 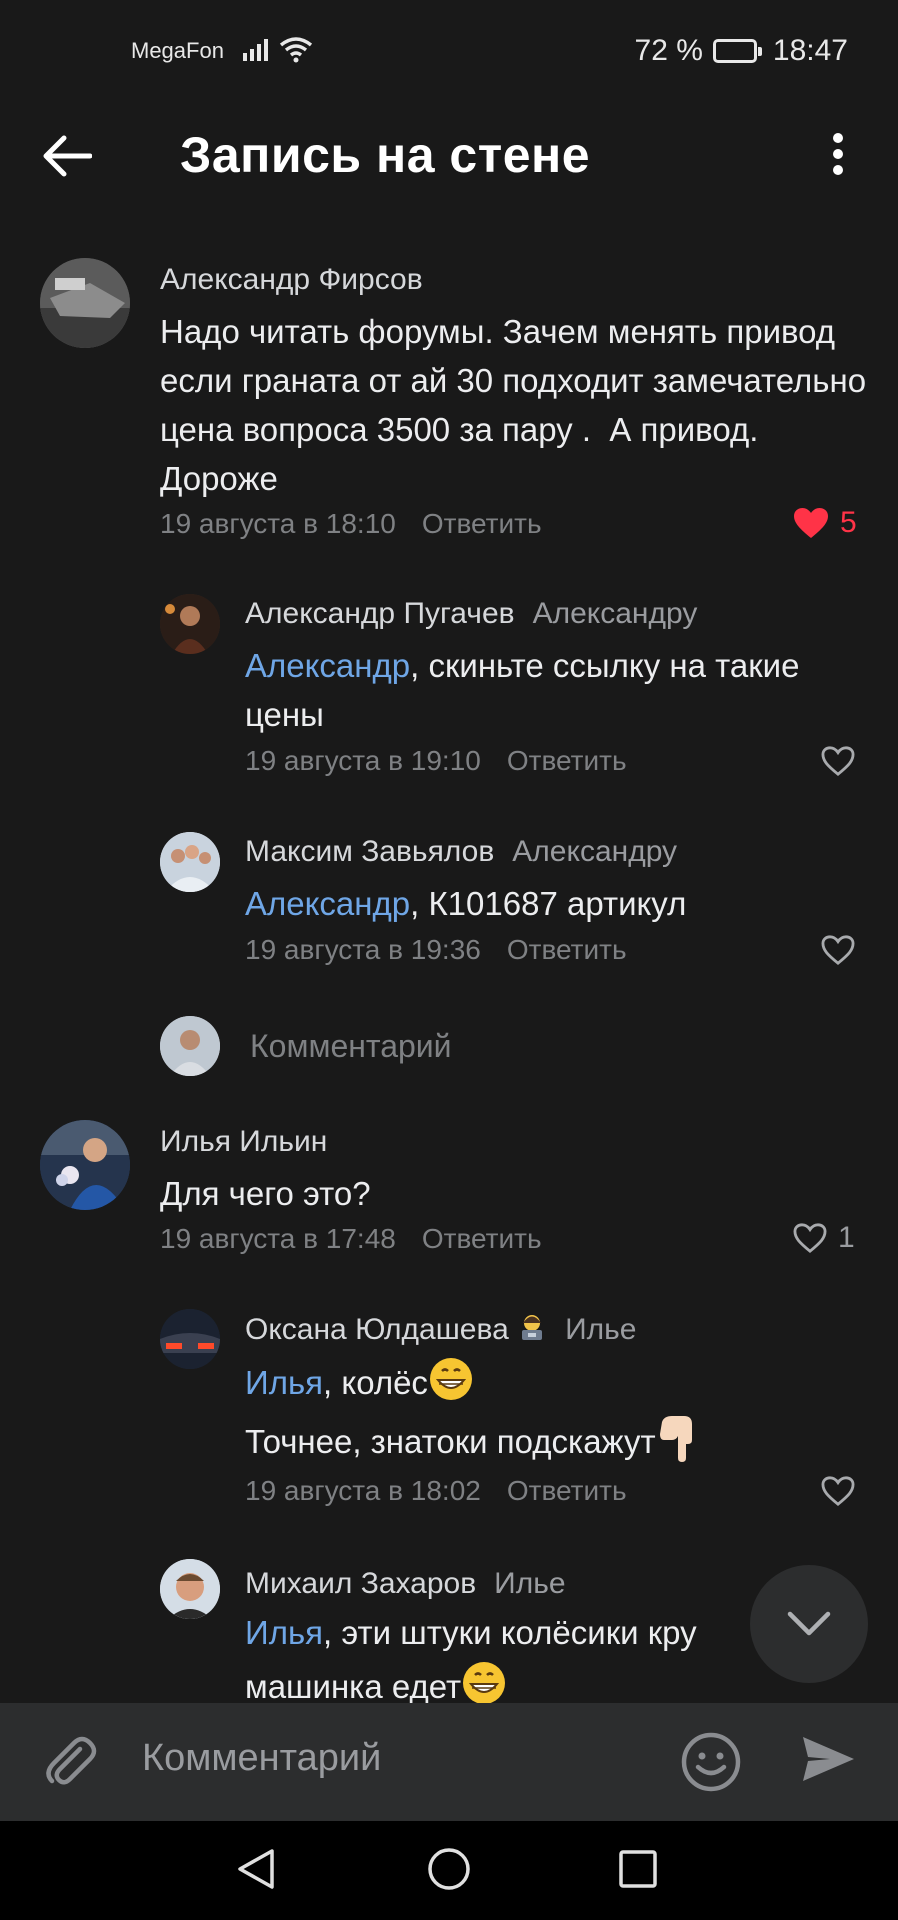 What do you see at coordinates (278, 523) in the screenshot?
I see `comment-date: 19 августа в 18:10` at bounding box center [278, 523].